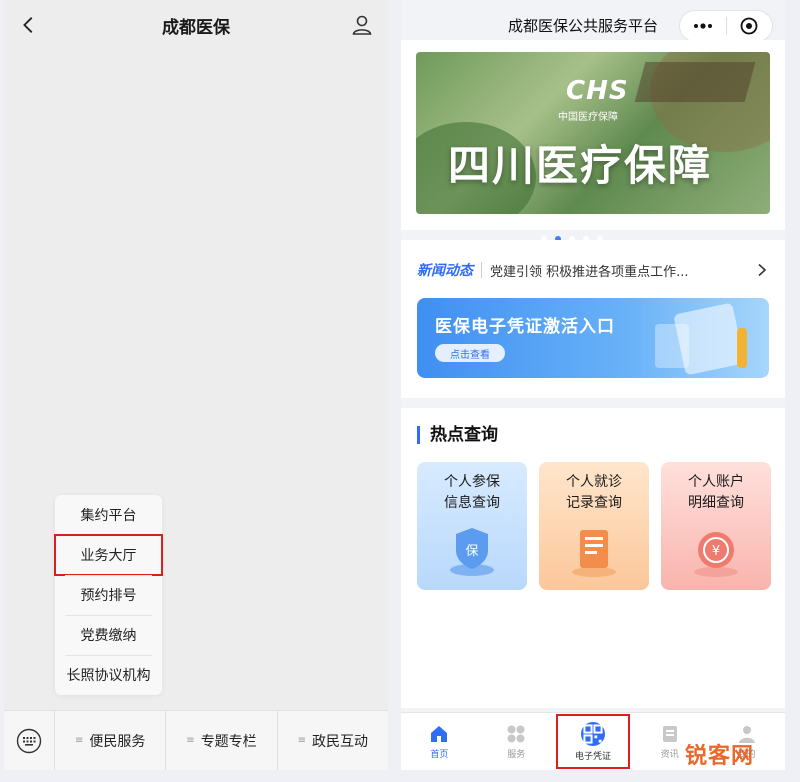 This screenshot has width=800, height=782. I want to click on page-title: 成都医保公共服务平台, so click(582, 25).